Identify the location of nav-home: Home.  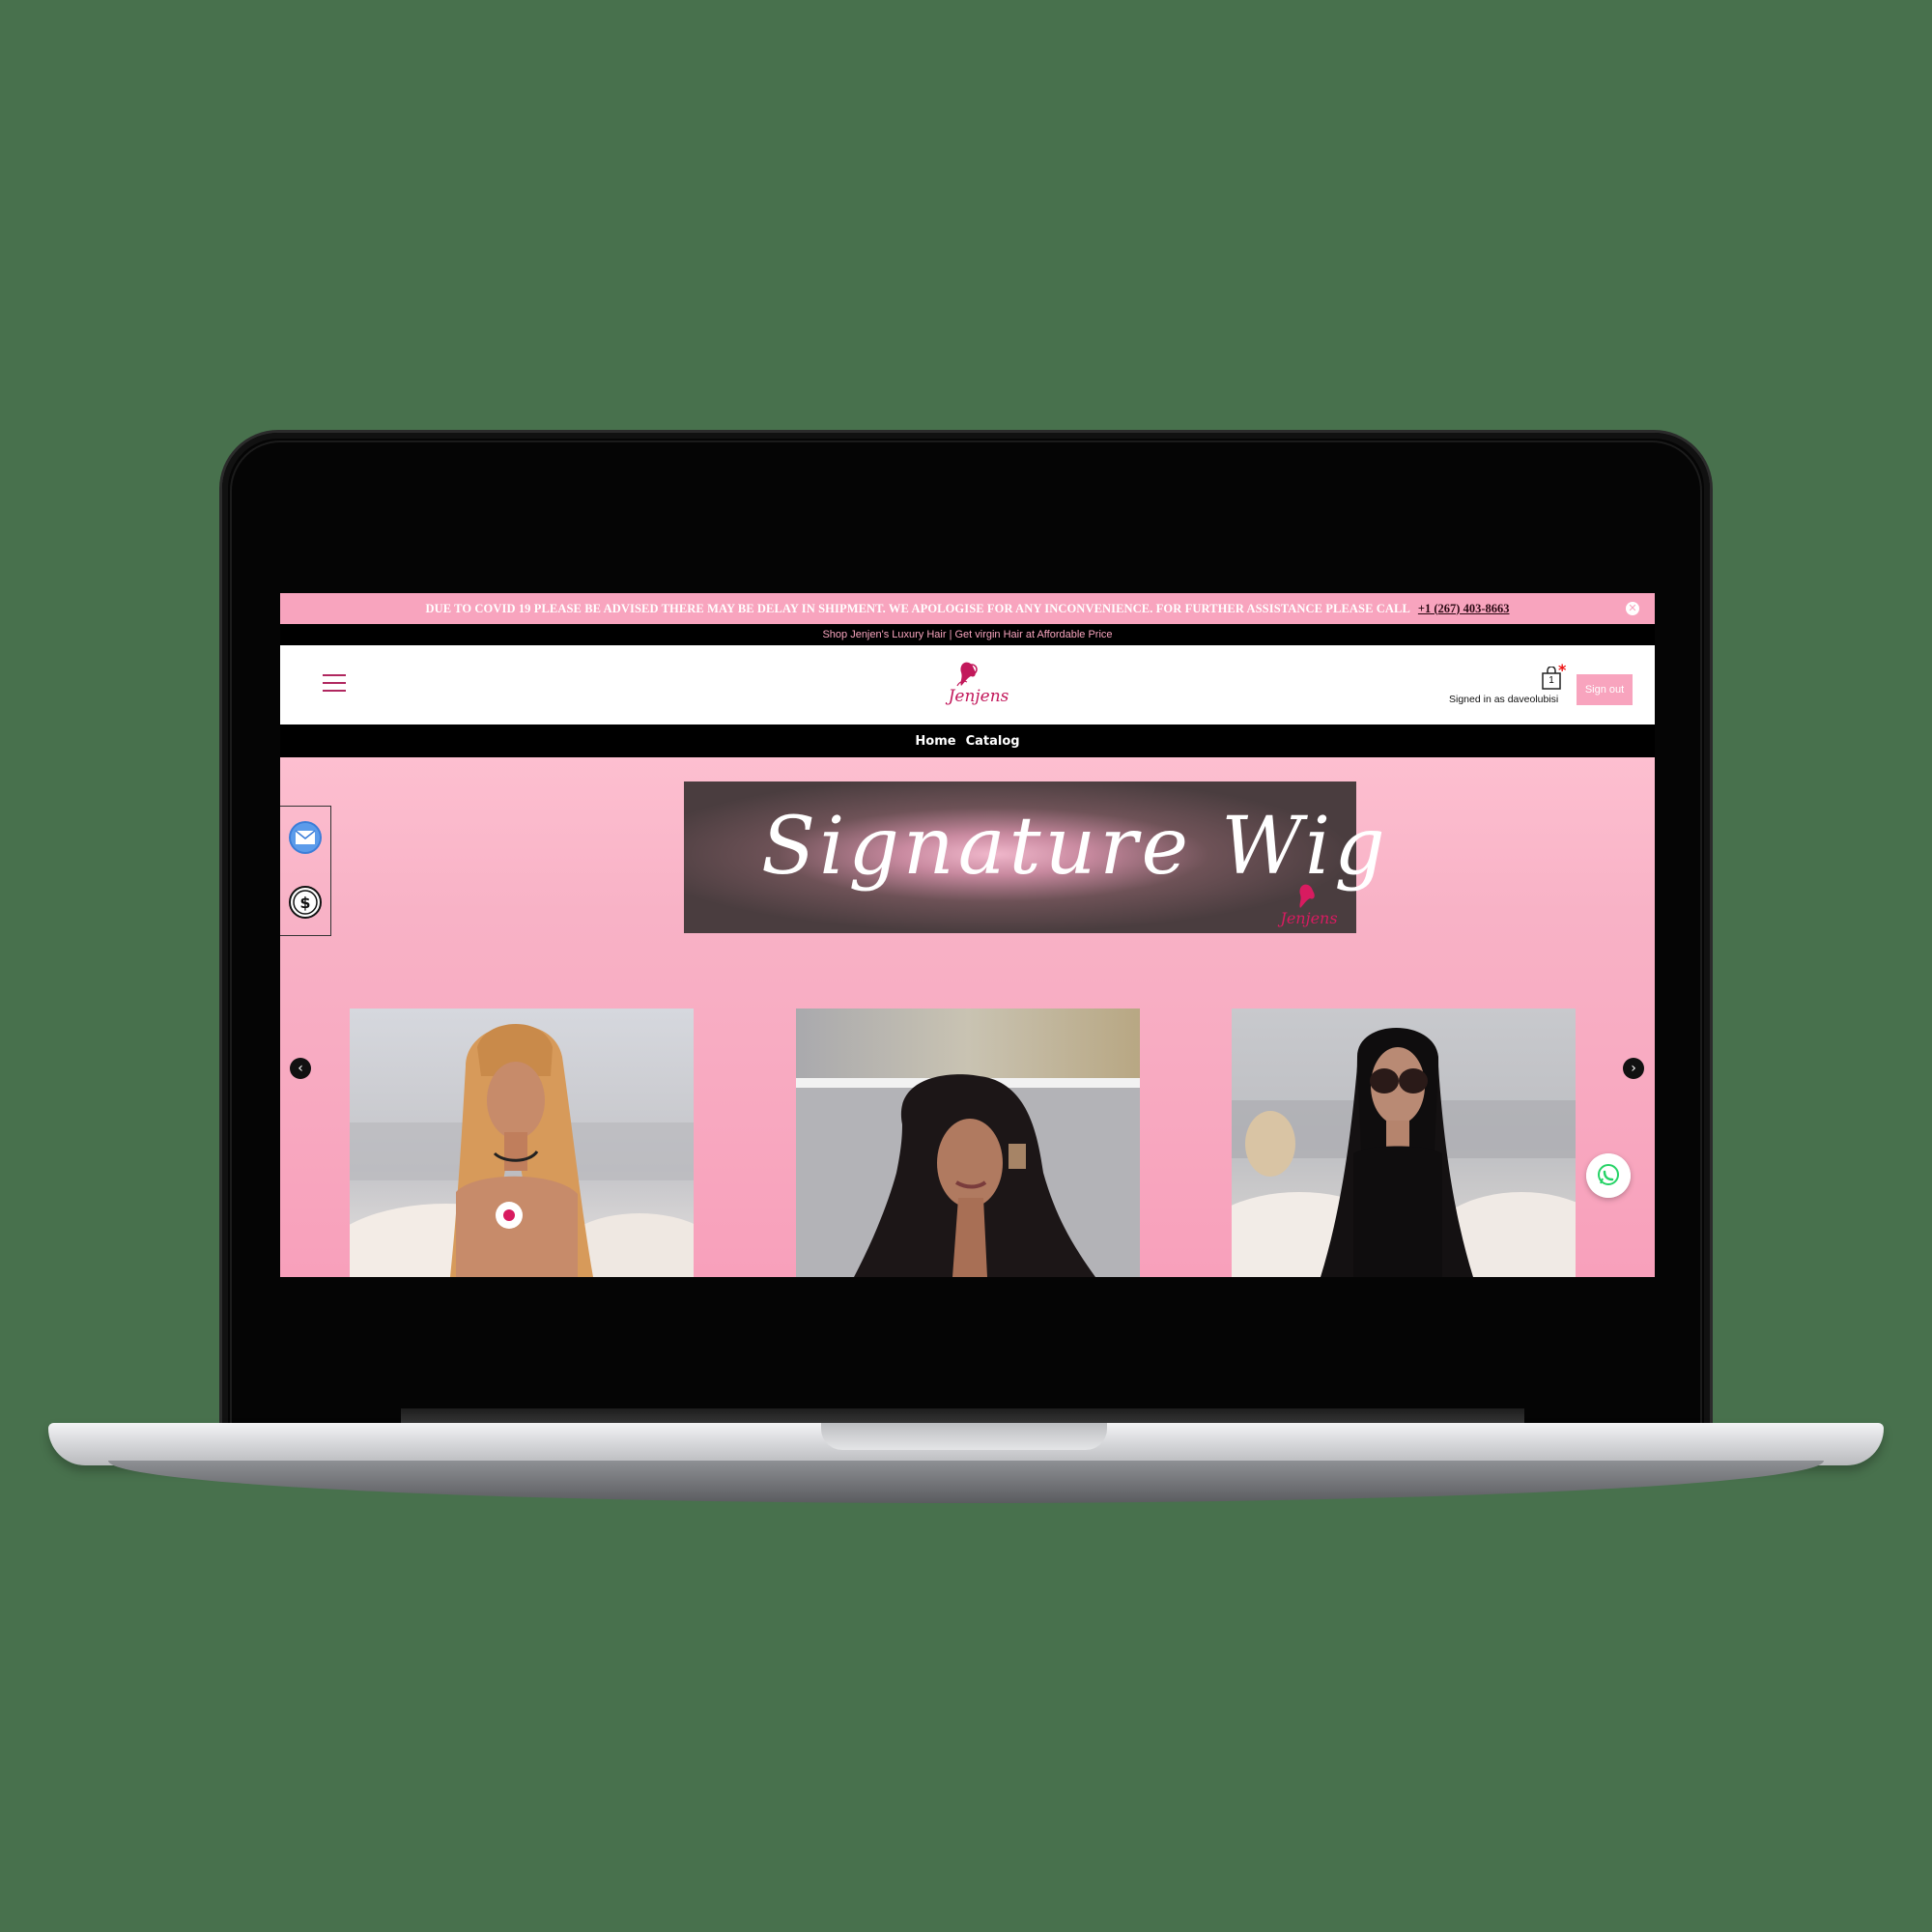
(935, 741).